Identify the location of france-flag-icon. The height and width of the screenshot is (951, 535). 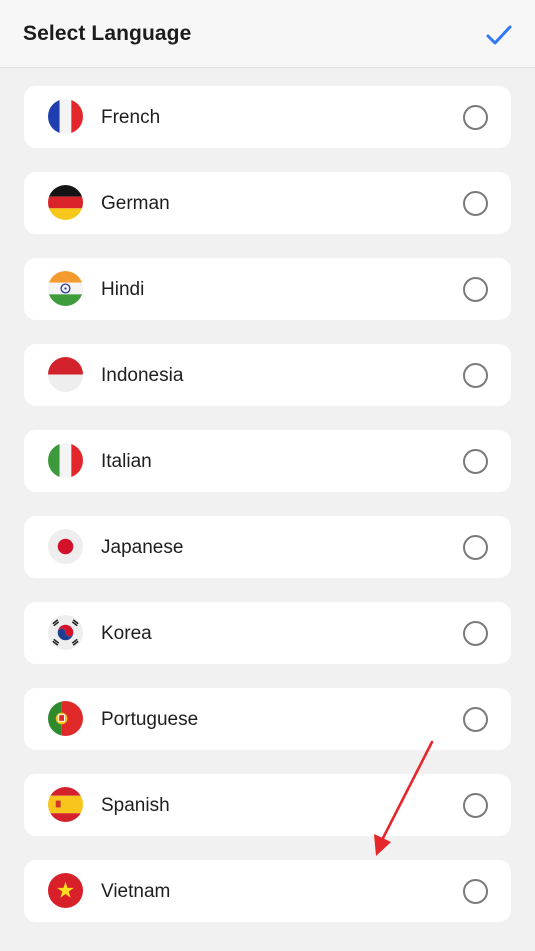
(65, 116).